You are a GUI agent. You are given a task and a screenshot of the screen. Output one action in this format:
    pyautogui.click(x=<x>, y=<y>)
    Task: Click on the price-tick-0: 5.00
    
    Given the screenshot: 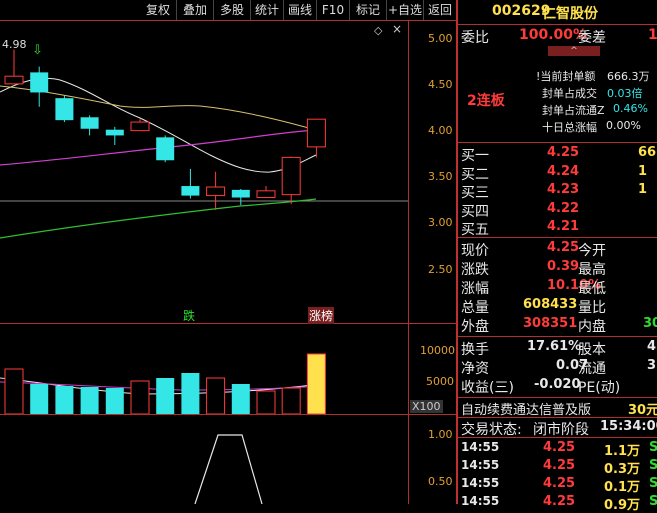 What is the action you would take?
    pyautogui.click(x=440, y=38)
    